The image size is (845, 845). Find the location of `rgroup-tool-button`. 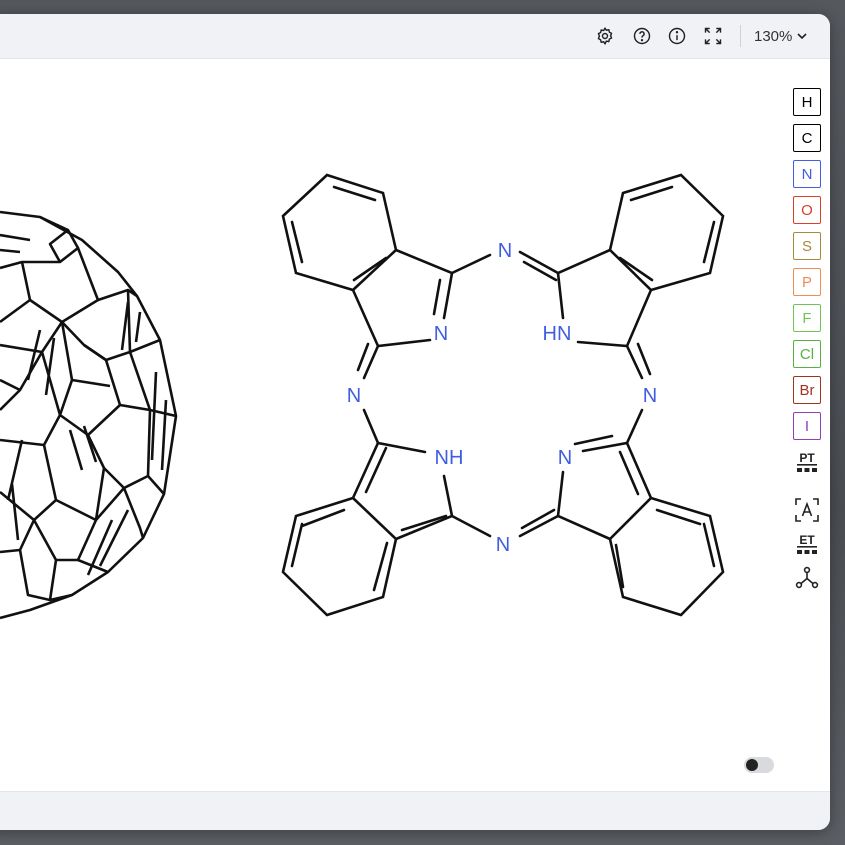

rgroup-tool-button is located at coordinates (807, 578).